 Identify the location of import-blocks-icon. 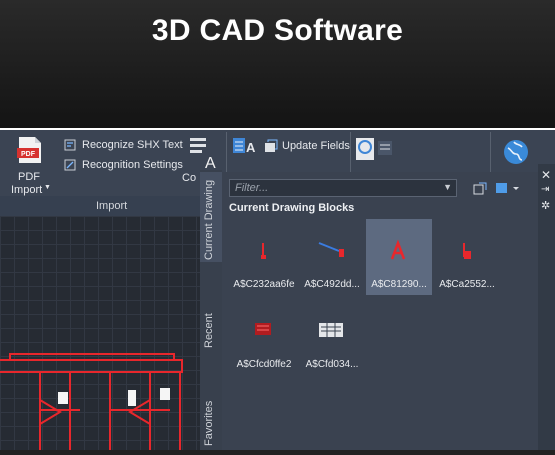
(480, 188).